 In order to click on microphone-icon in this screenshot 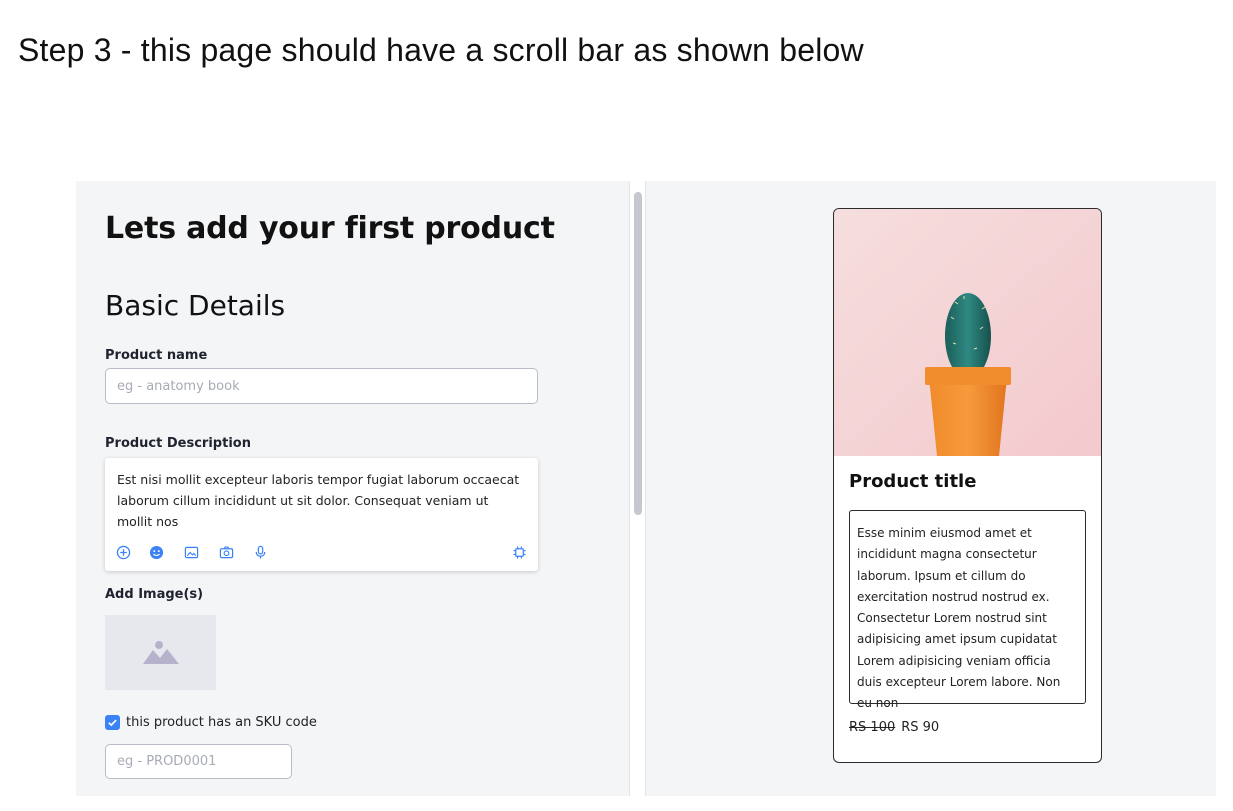, I will do `click(260, 552)`.